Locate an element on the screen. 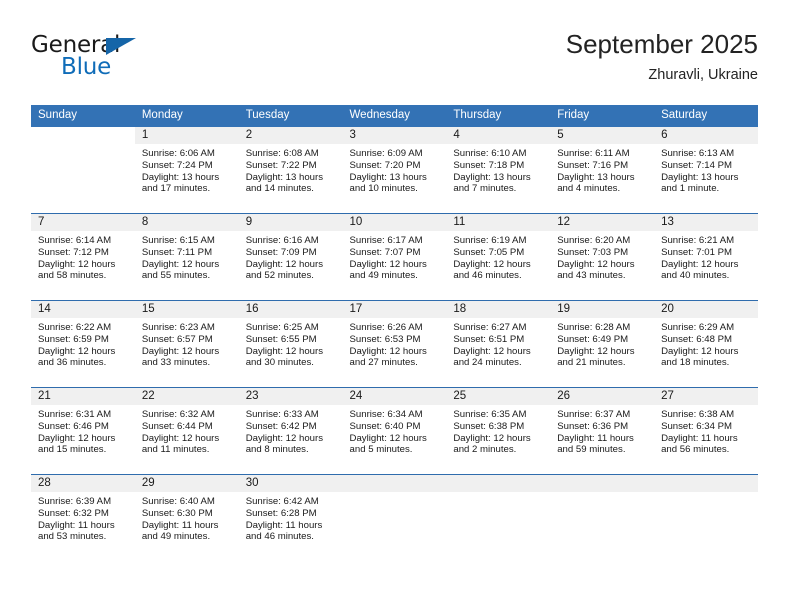 This screenshot has height=612, width=792. daylight-duration-line2: and 40 minutes. is located at coordinates (695, 276).